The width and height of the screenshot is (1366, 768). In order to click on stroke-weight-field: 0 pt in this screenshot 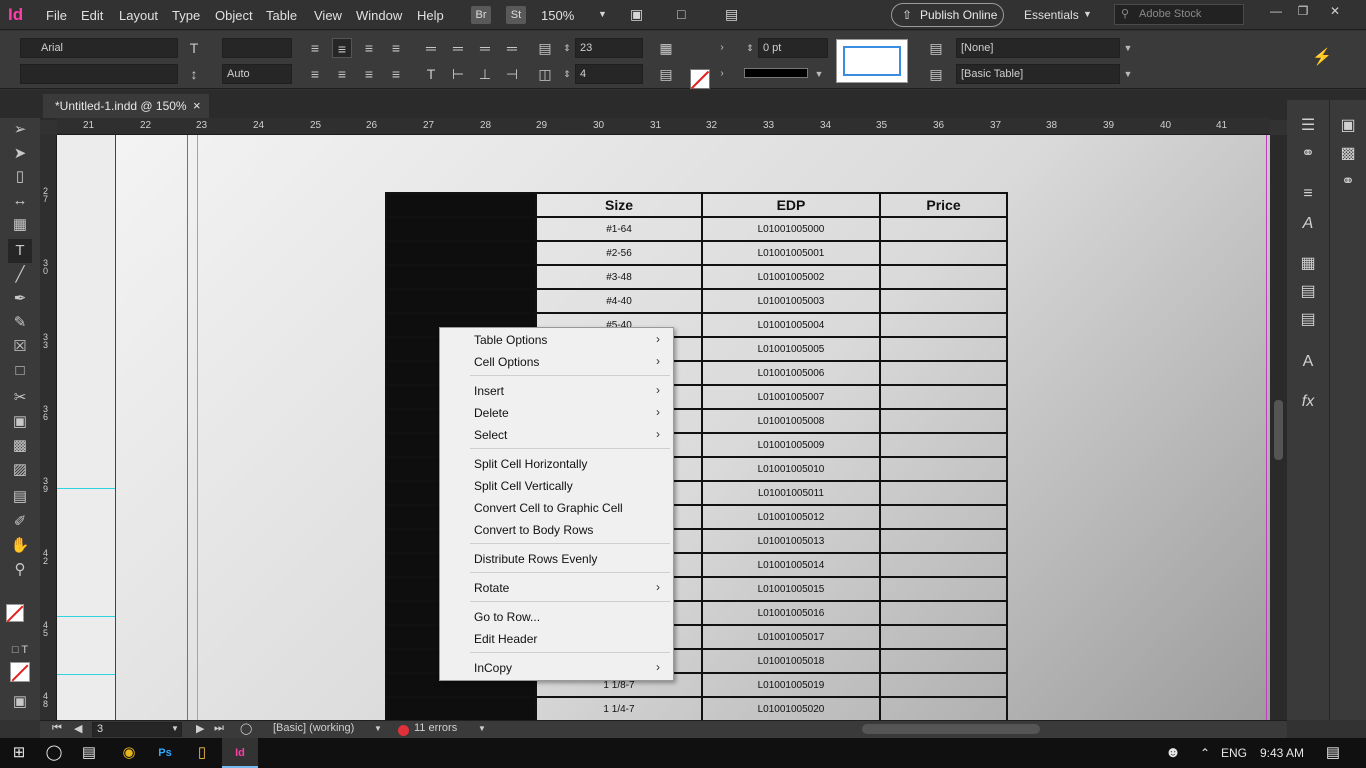, I will do `click(793, 48)`.